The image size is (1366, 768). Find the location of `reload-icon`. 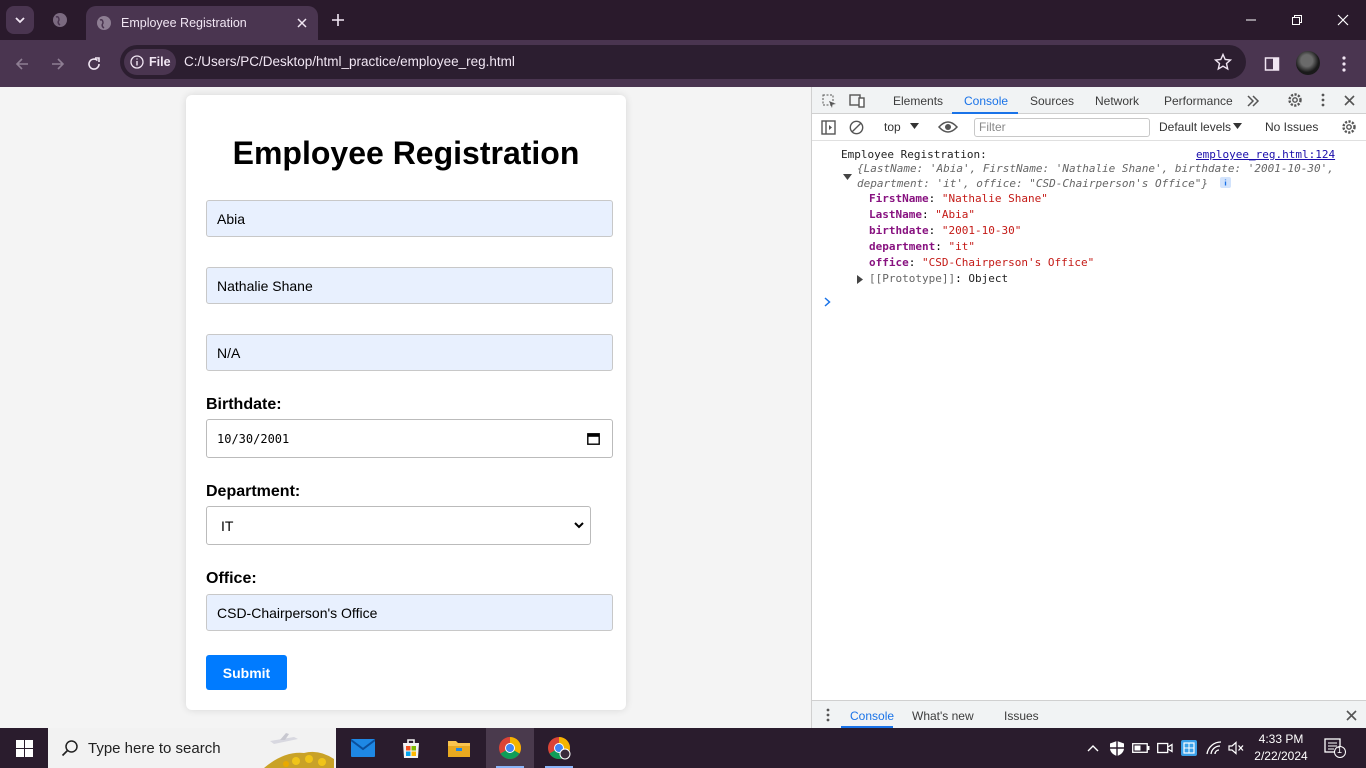

reload-icon is located at coordinates (94, 63).